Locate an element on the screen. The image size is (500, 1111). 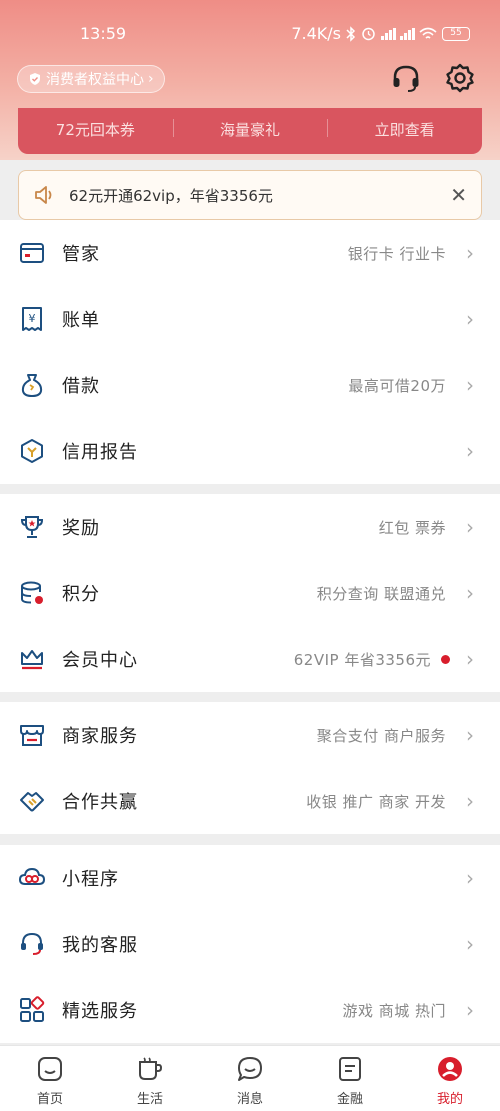
tab-home: 首页 is located at coordinates (50, 1078).